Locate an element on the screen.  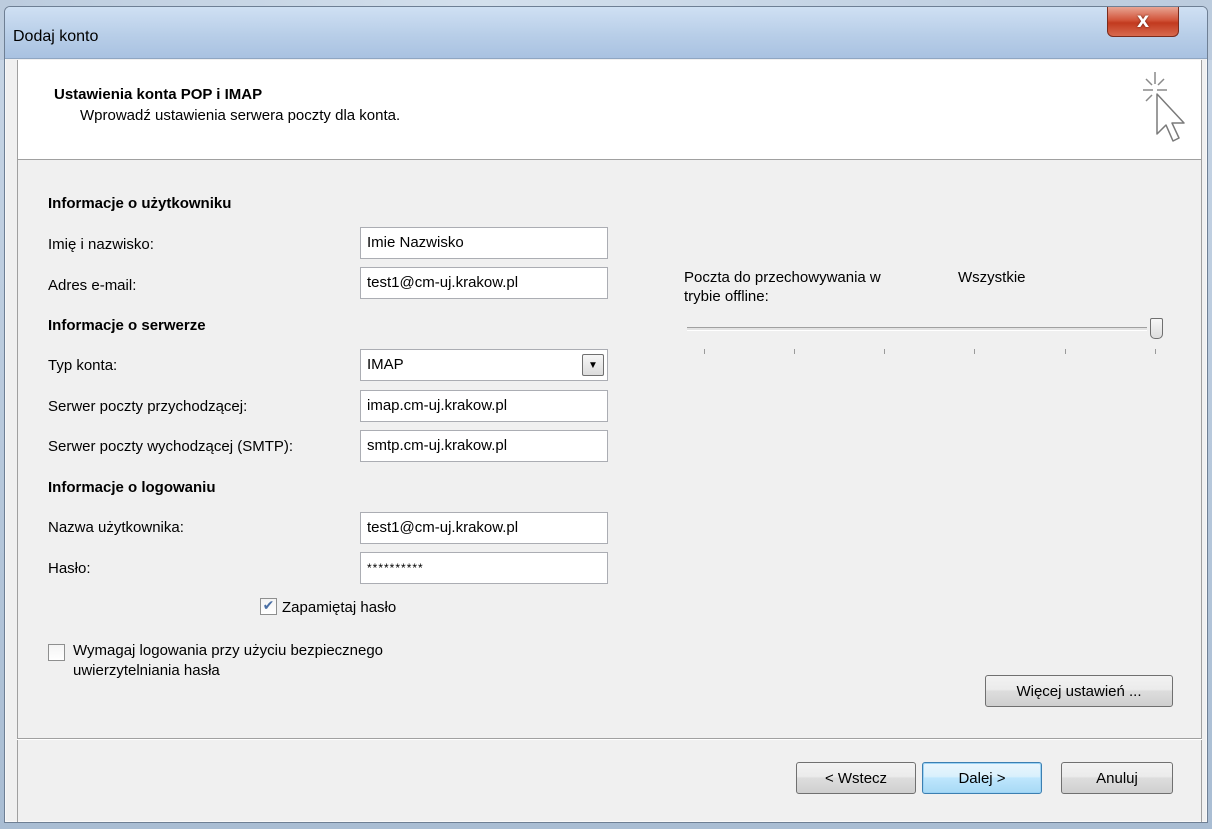
password-label: Hasło: is located at coordinates (69, 568).